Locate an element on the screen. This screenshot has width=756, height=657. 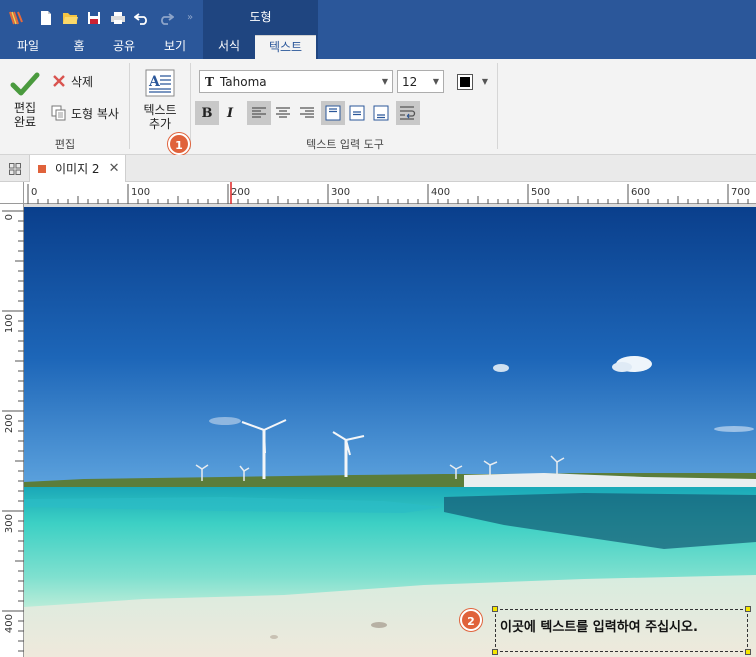
quick-access-toolbar: » is located at coordinates (101, 17).